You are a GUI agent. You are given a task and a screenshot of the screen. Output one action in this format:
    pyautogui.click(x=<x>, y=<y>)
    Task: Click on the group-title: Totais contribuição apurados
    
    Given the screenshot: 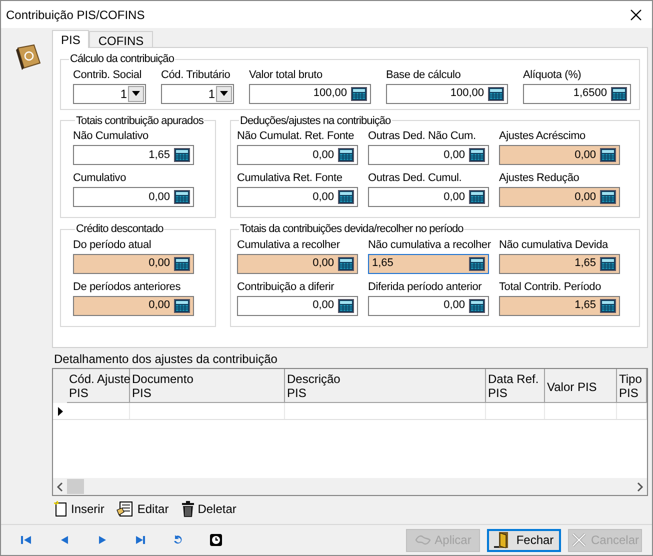 What is the action you would take?
    pyautogui.click(x=140, y=120)
    